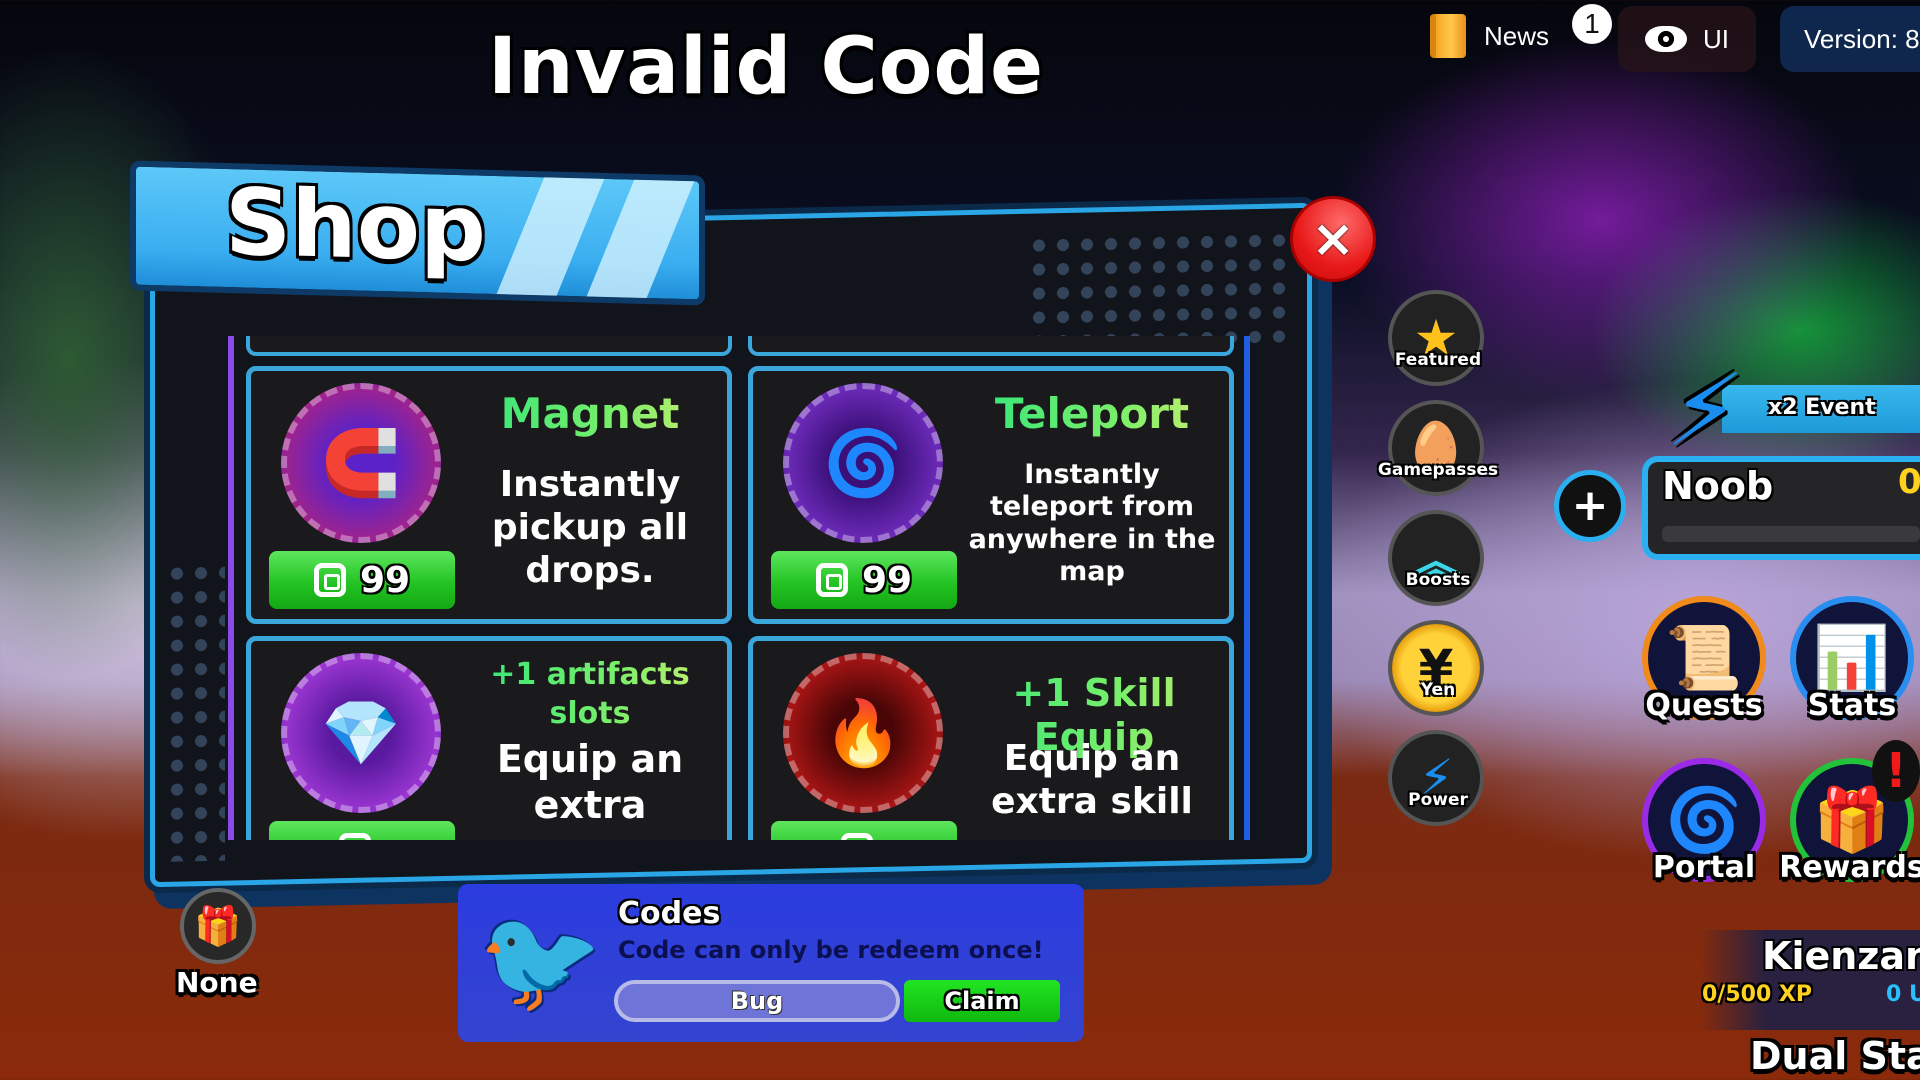 Image resolution: width=1920 pixels, height=1080 pixels. What do you see at coordinates (1862, 38) in the screenshot?
I see `version-label: Version: 8` at bounding box center [1862, 38].